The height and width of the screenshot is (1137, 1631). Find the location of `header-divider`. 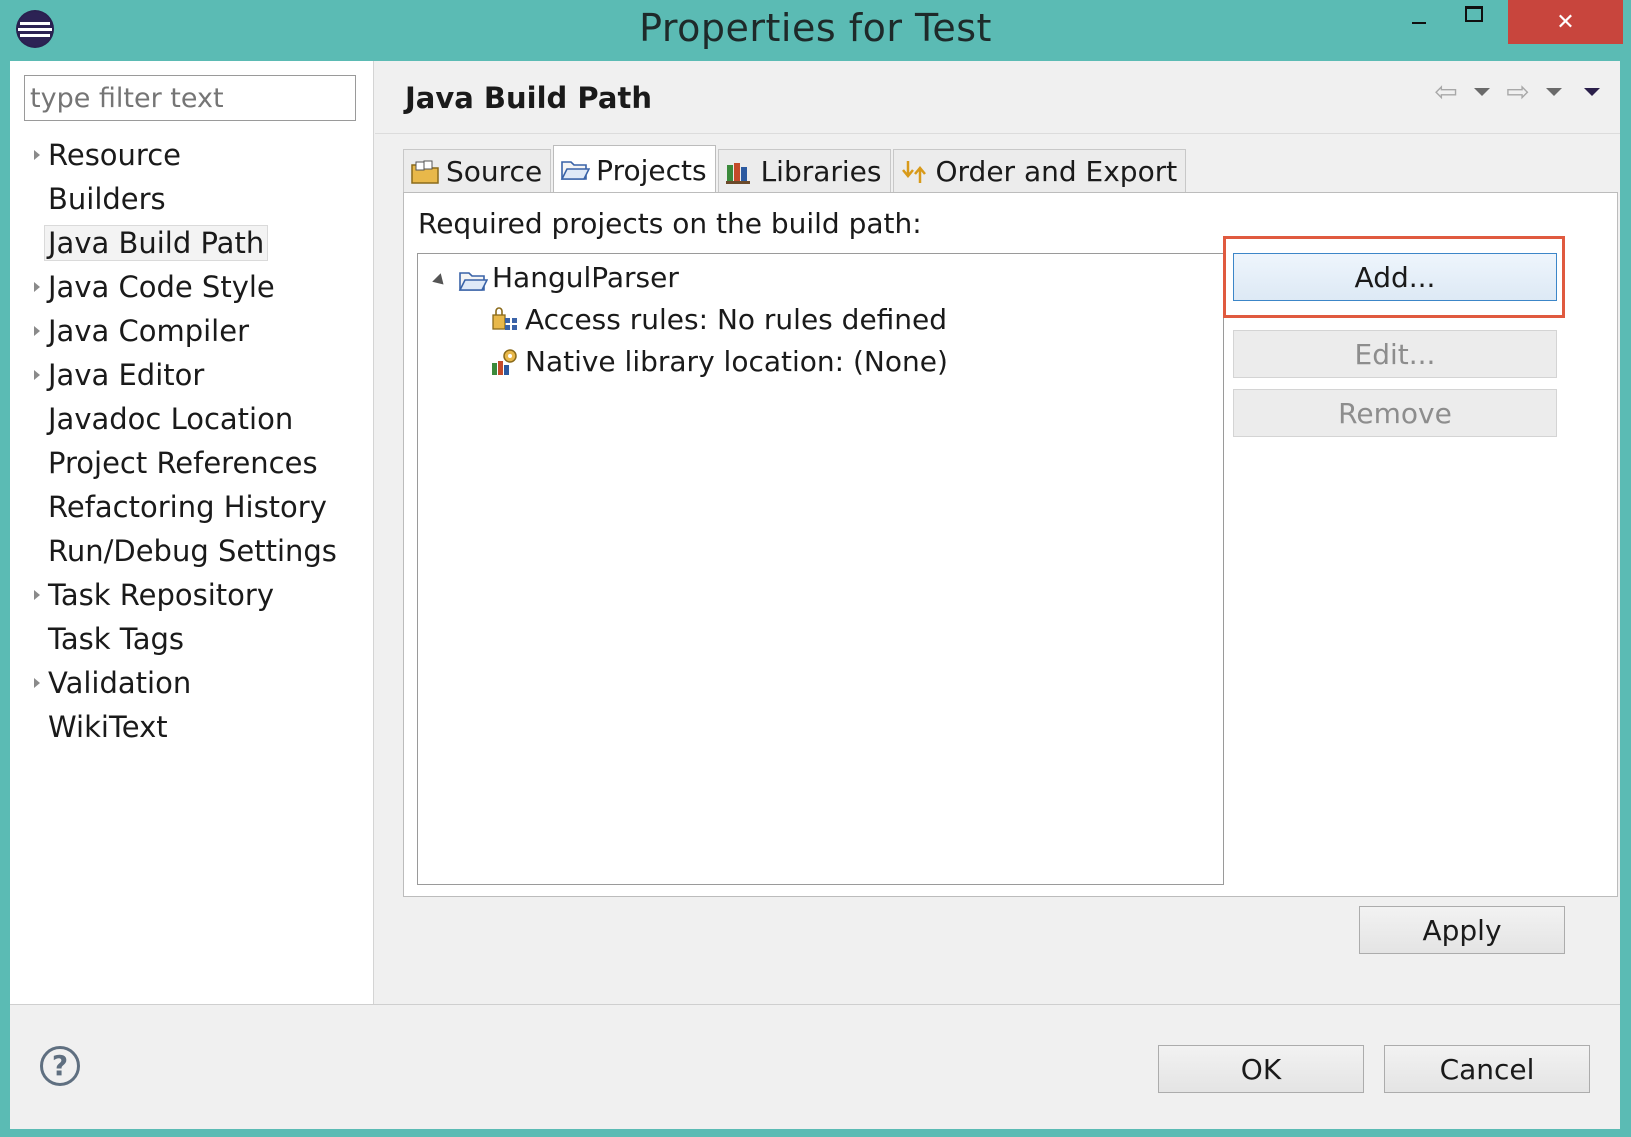

header-divider is located at coordinates (997, 133).